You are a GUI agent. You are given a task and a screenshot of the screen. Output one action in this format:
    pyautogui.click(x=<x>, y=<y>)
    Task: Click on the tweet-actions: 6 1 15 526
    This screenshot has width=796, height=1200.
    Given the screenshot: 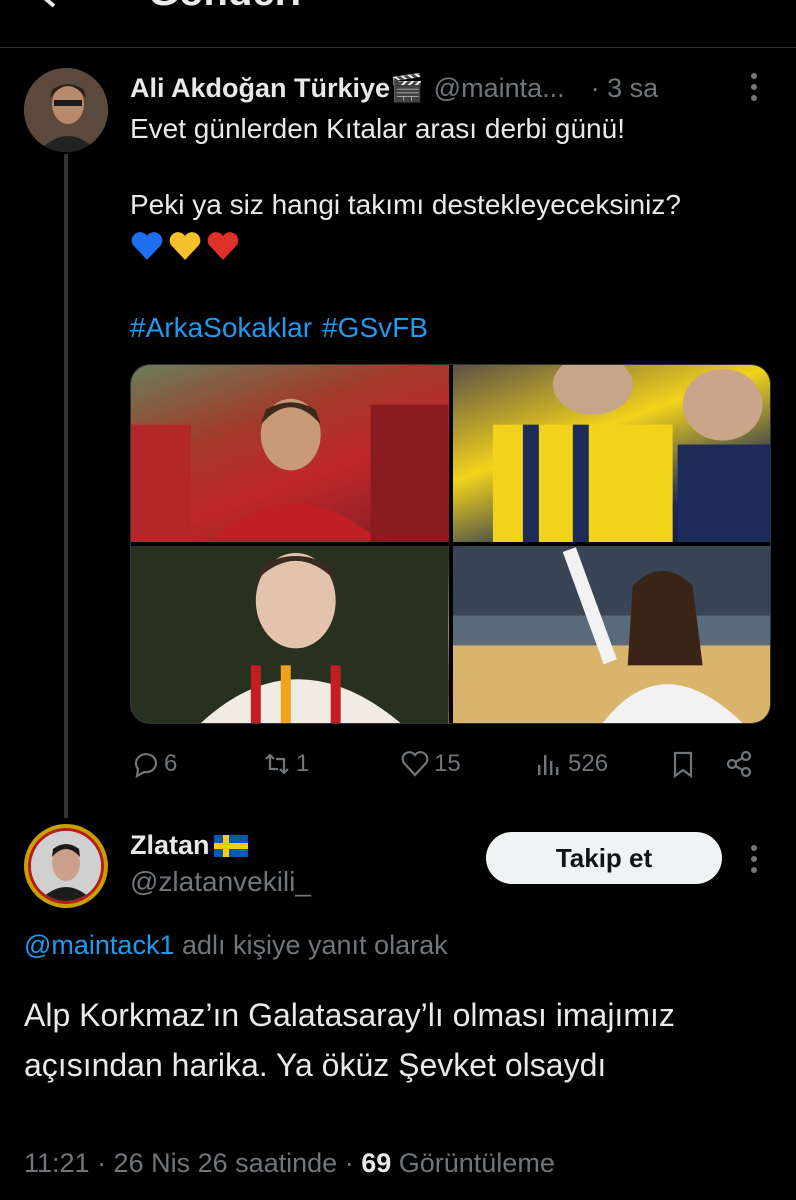 What is the action you would take?
    pyautogui.click(x=445, y=764)
    